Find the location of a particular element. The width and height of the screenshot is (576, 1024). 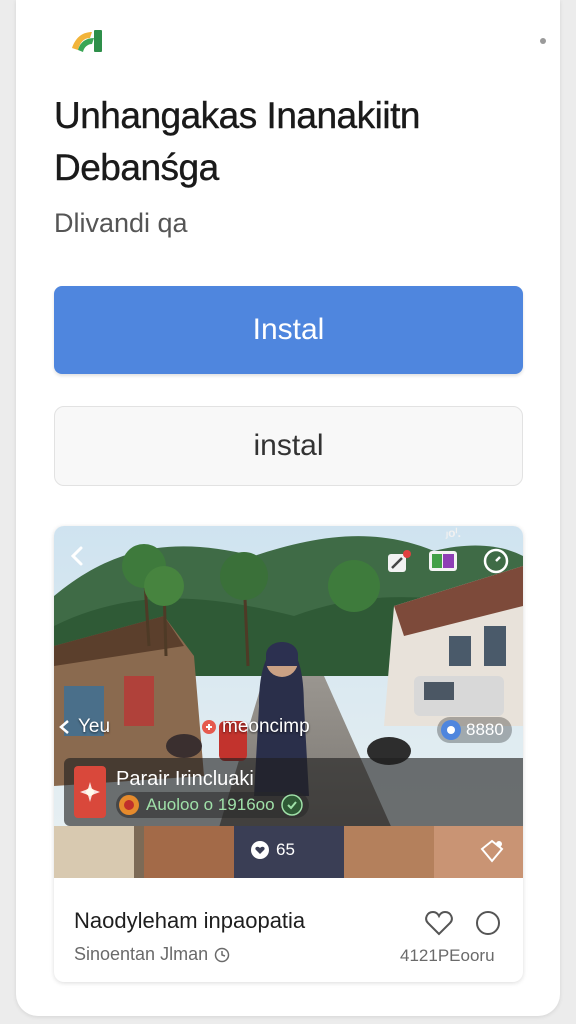

app-info-meta-row: Auoloo o 1916oo is located at coordinates (212, 805).